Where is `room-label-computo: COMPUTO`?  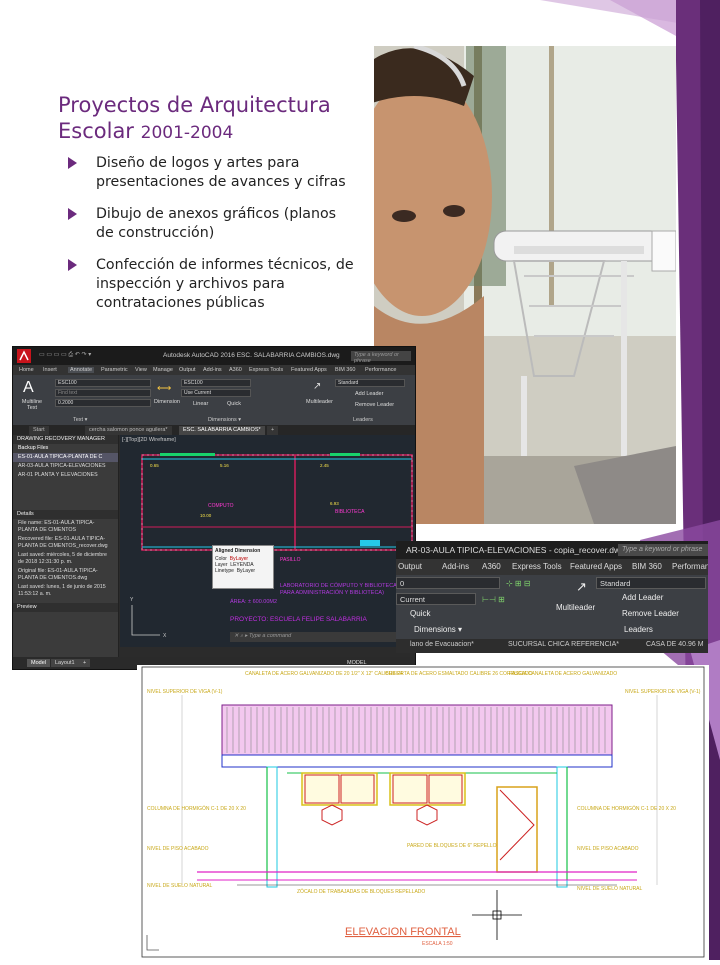 room-label-computo: COMPUTO is located at coordinates (221, 506).